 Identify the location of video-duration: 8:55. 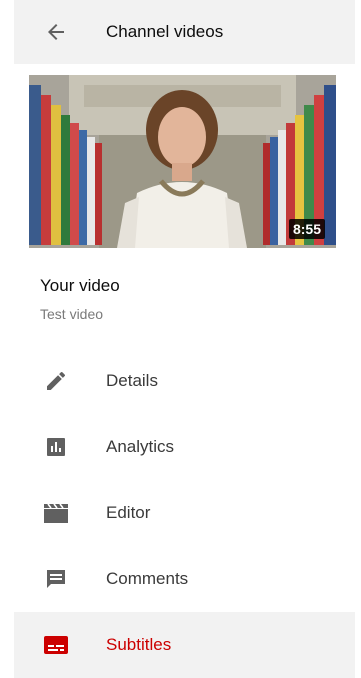
(306, 229).